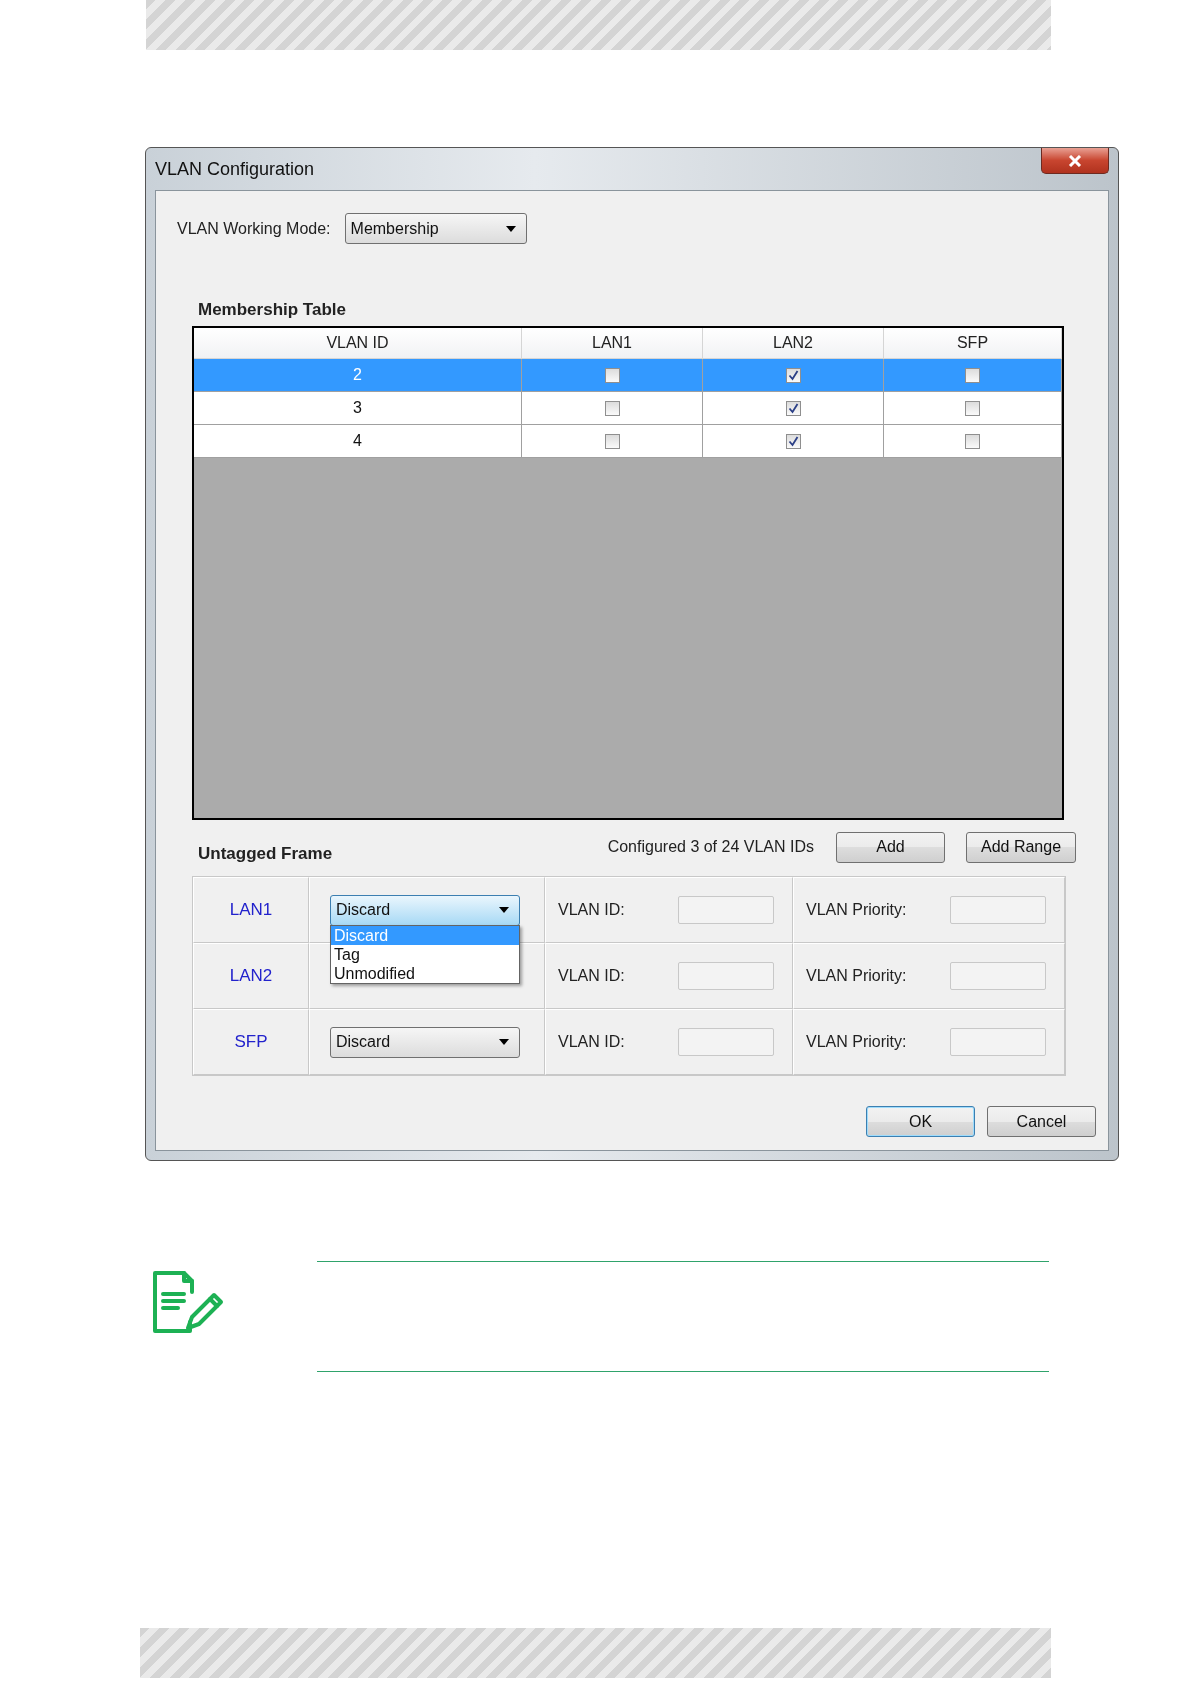 This screenshot has width=1190, height=1684. I want to click on status-text: Configured 3 of 24 VLAN IDs, so click(710, 847).